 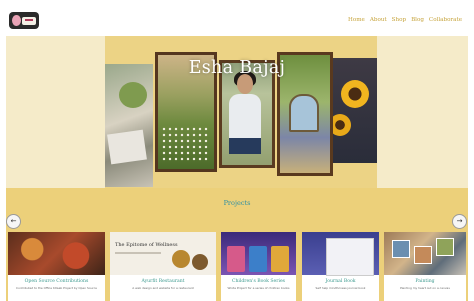 I want to click on hero-title: Esha Bajaj, so click(x=237, y=68).